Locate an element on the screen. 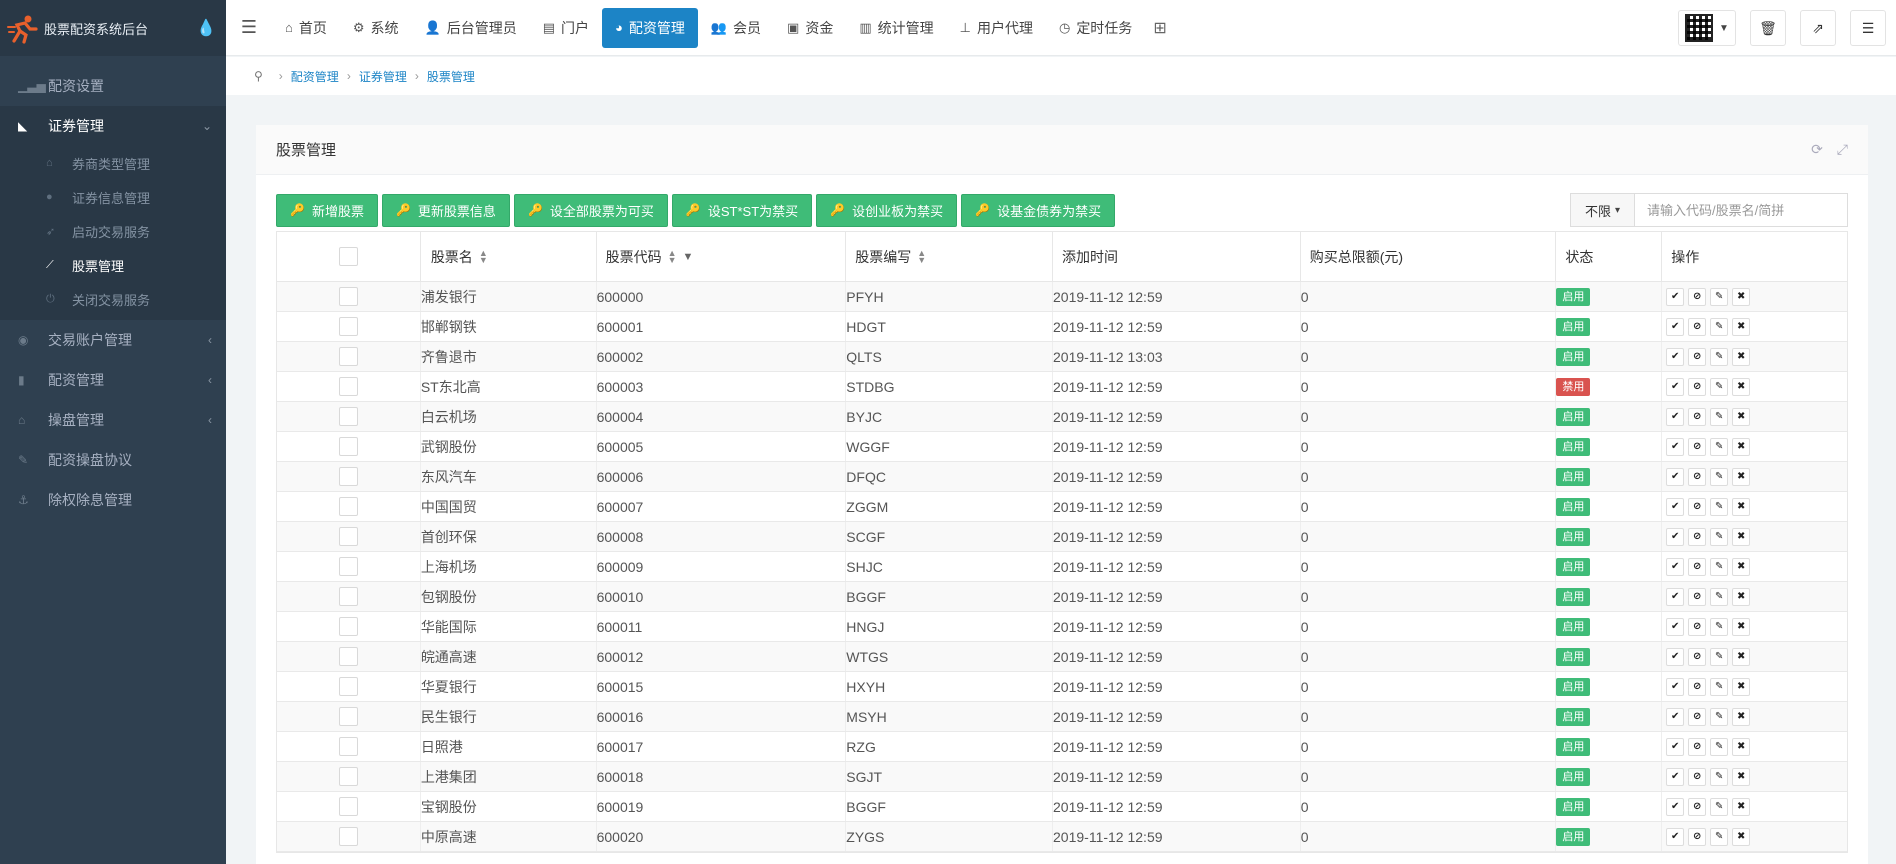 The height and width of the screenshot is (864, 1896). set-all-buyable-button: 🔑 设全部股票为可买 is located at coordinates (590, 210).